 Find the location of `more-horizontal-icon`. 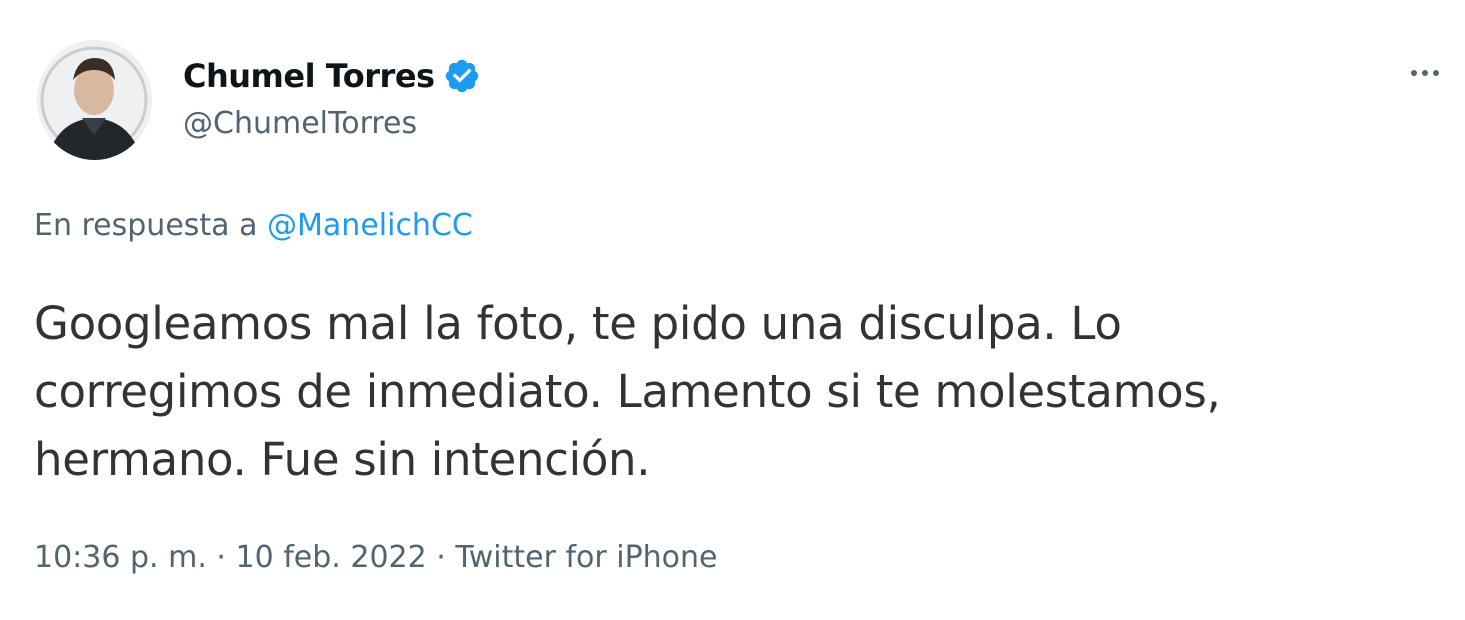

more-horizontal-icon is located at coordinates (1414, 73).